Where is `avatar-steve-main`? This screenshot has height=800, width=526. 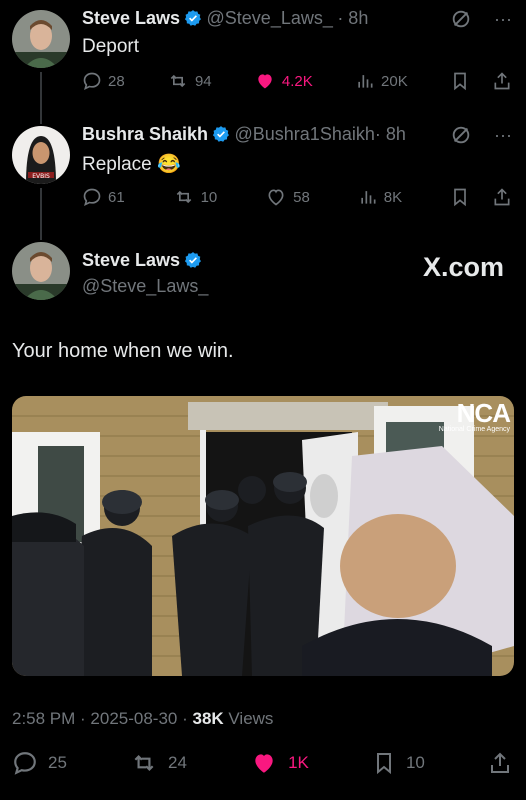 avatar-steve-main is located at coordinates (41, 271).